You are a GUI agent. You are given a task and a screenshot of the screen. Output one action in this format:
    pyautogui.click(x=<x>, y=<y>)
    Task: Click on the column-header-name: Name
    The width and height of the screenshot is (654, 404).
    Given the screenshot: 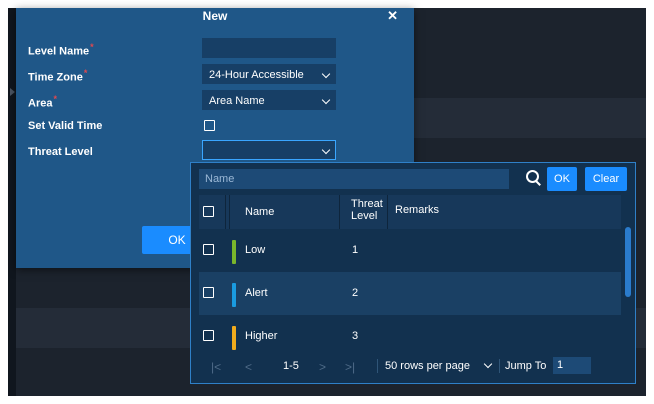 What is the action you would take?
    pyautogui.click(x=259, y=212)
    